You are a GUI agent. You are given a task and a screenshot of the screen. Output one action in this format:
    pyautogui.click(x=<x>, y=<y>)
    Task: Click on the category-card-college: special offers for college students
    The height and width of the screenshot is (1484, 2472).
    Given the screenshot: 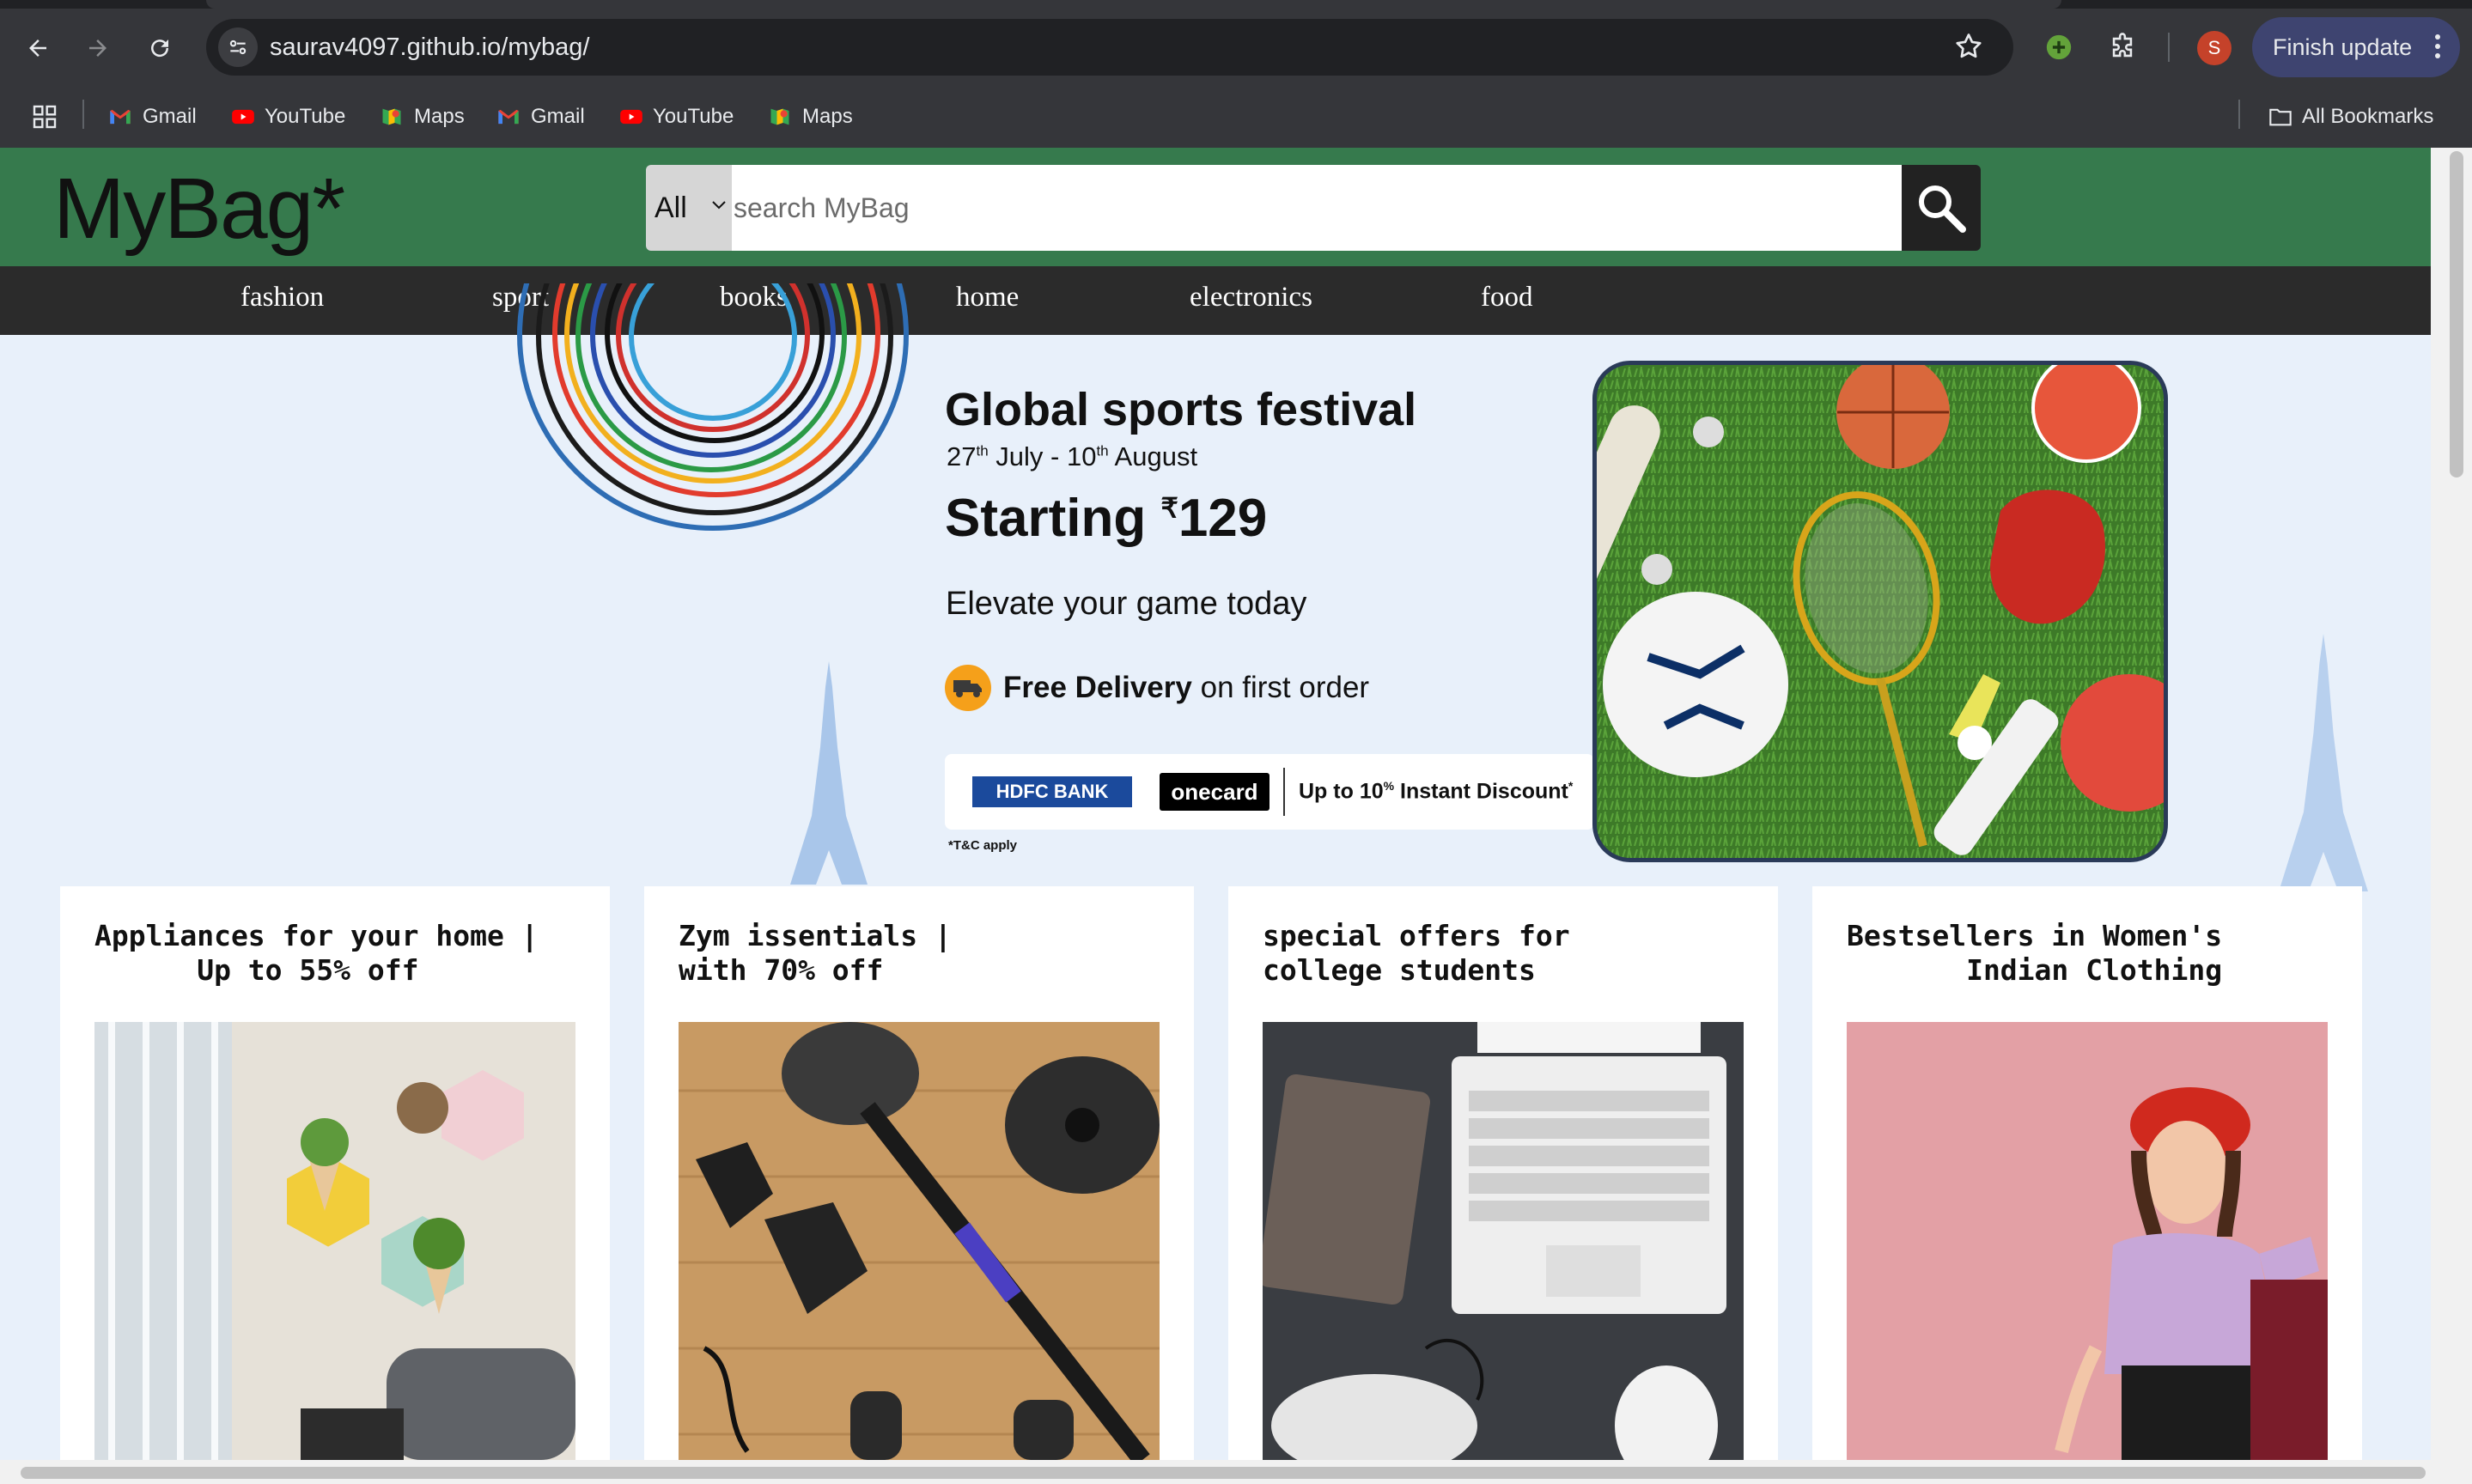 What is the action you would take?
    pyautogui.click(x=1503, y=1173)
    